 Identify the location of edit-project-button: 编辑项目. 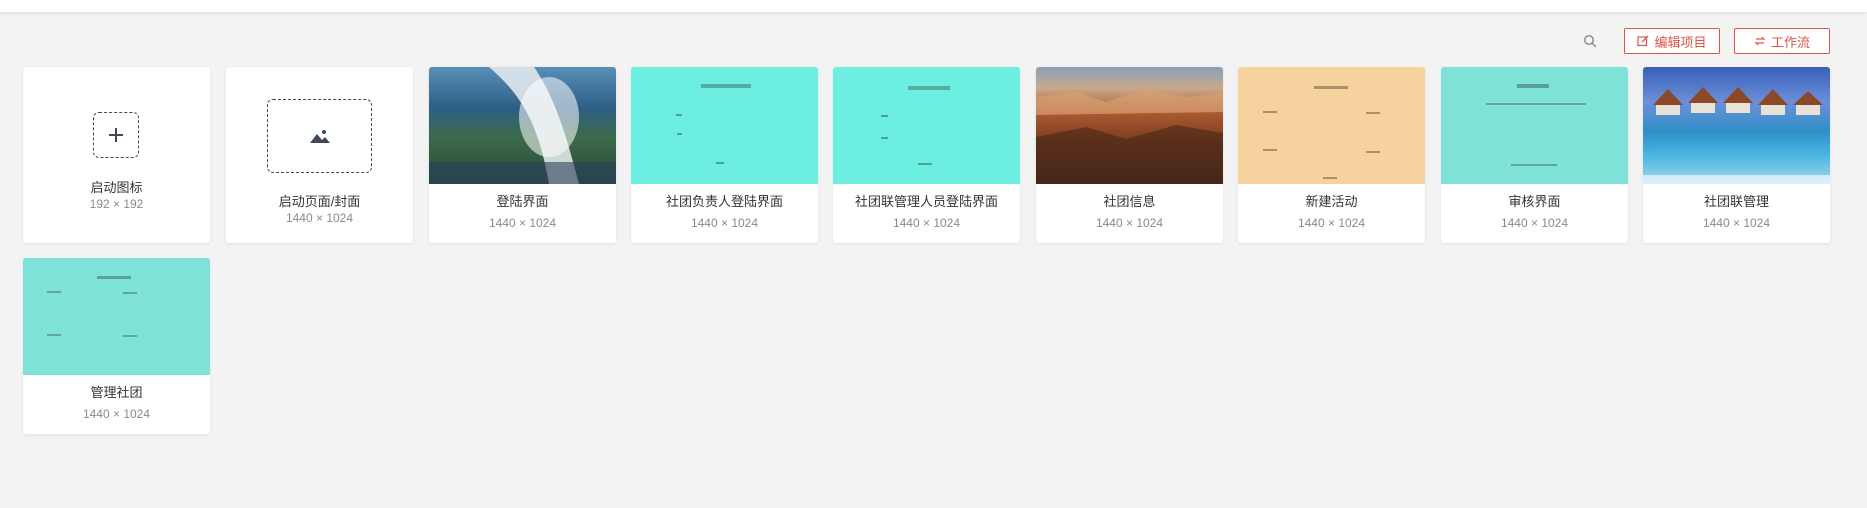
(1672, 41).